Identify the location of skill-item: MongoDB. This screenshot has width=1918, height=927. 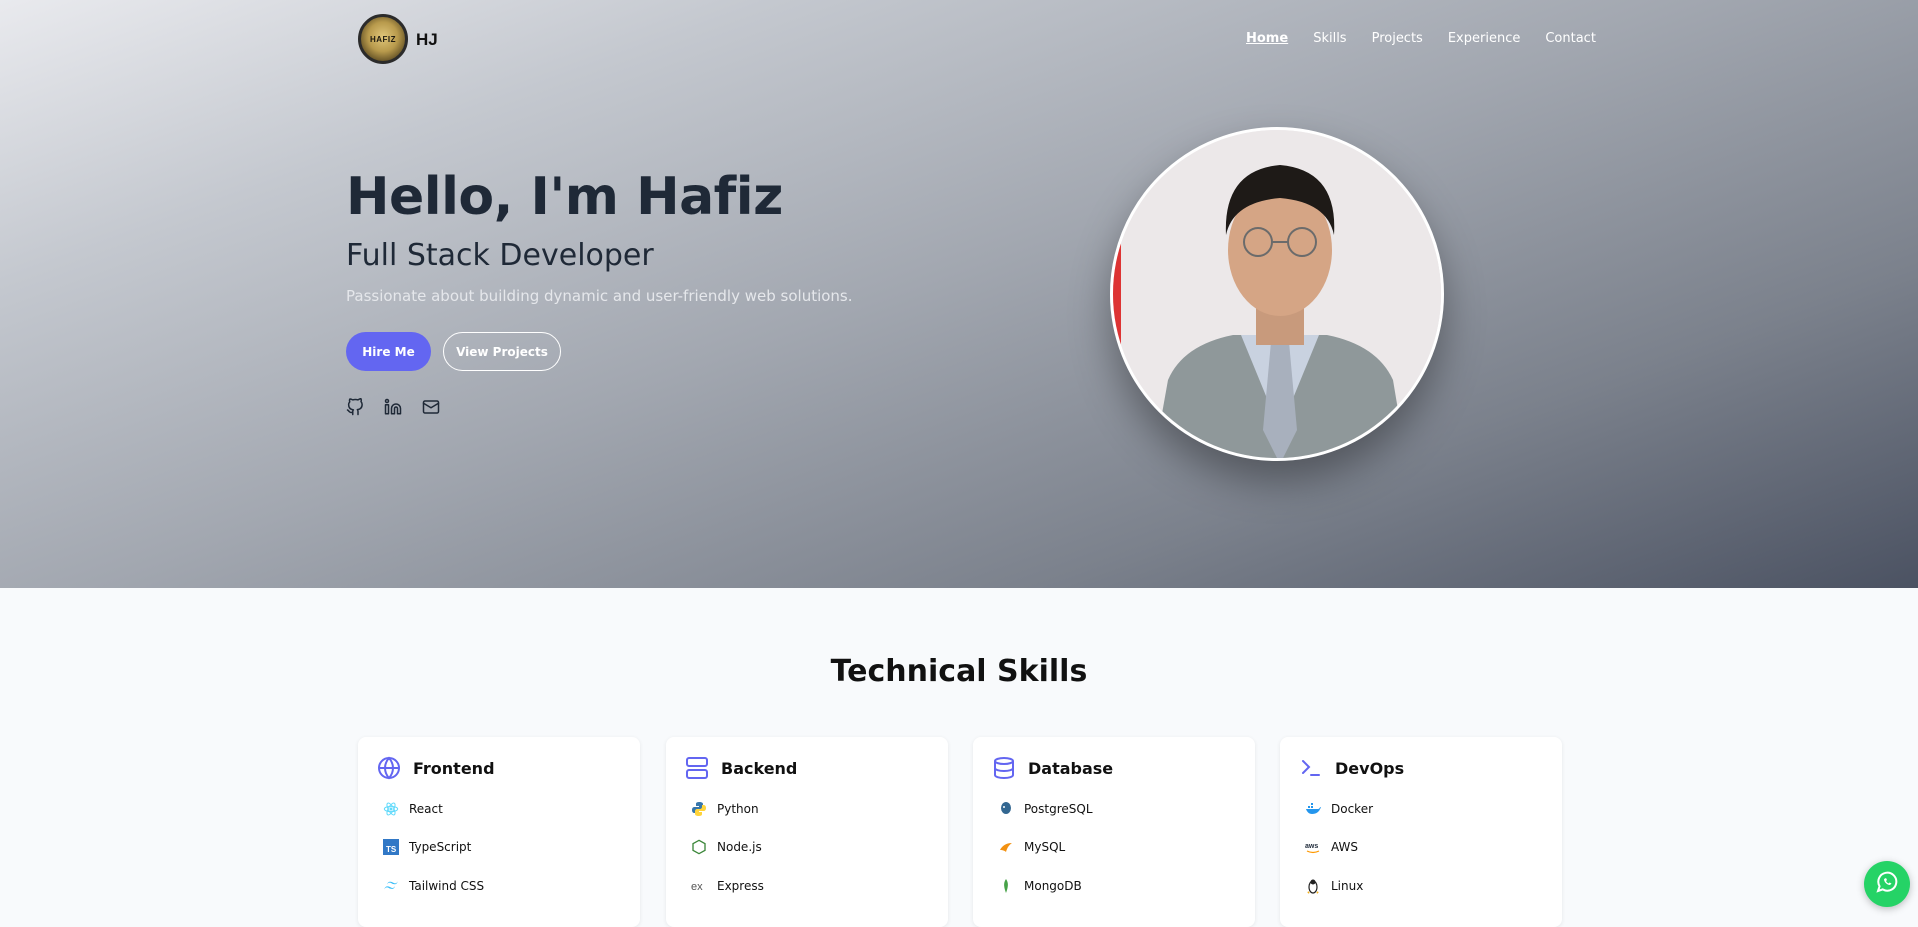
(1040, 886).